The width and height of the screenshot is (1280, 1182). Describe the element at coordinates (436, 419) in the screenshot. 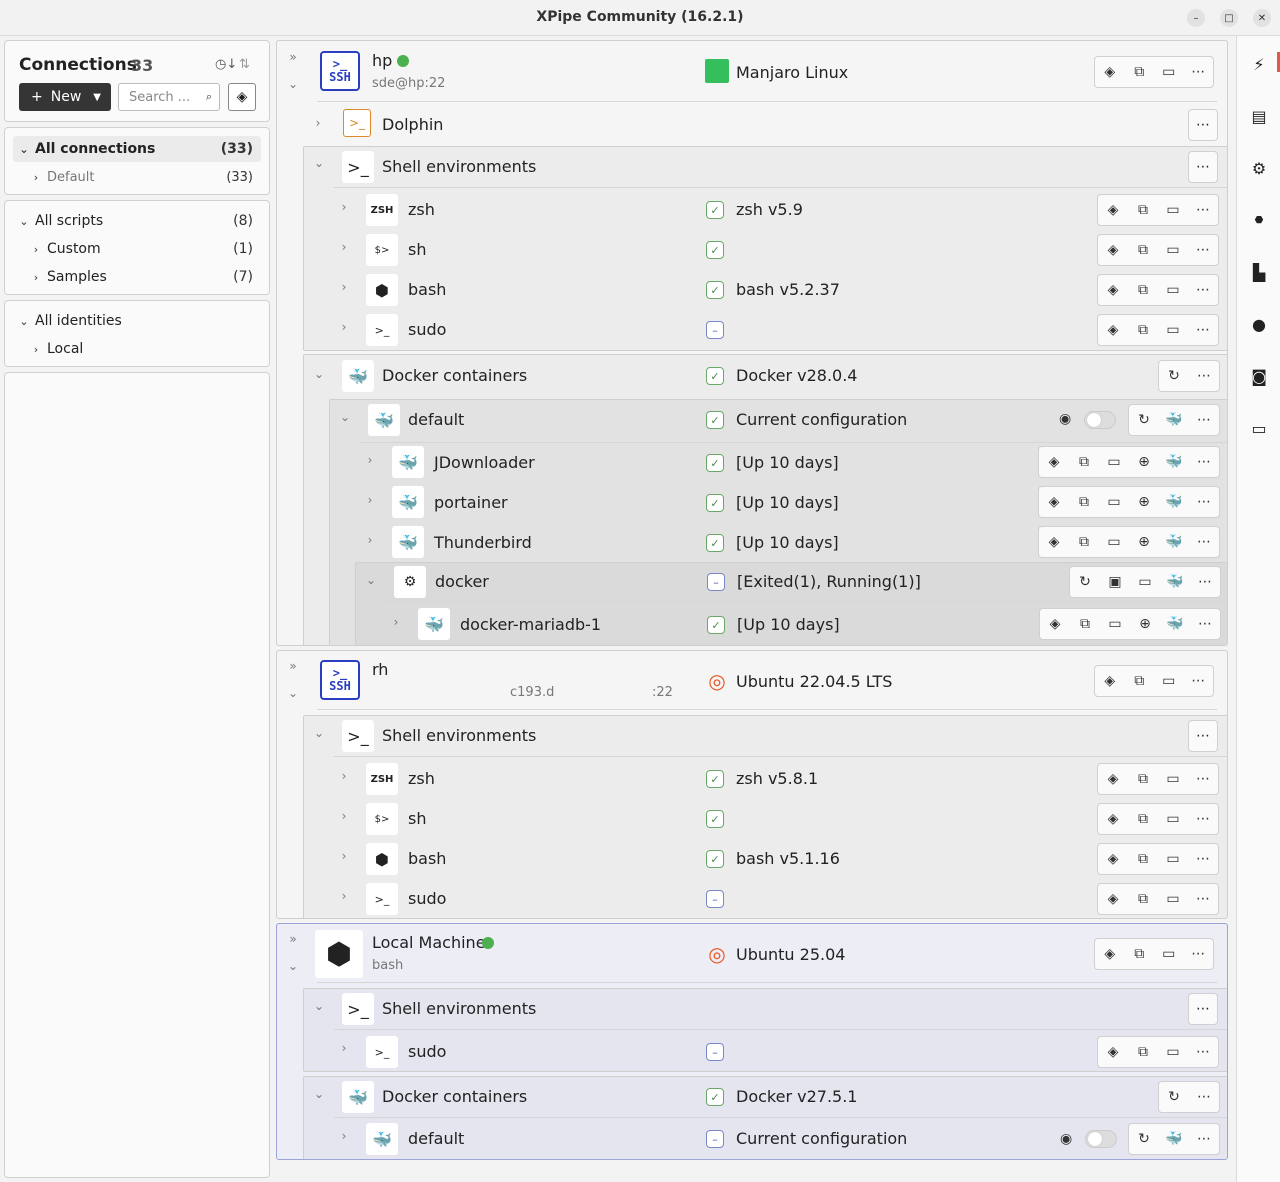

I see `context-name: default` at that location.